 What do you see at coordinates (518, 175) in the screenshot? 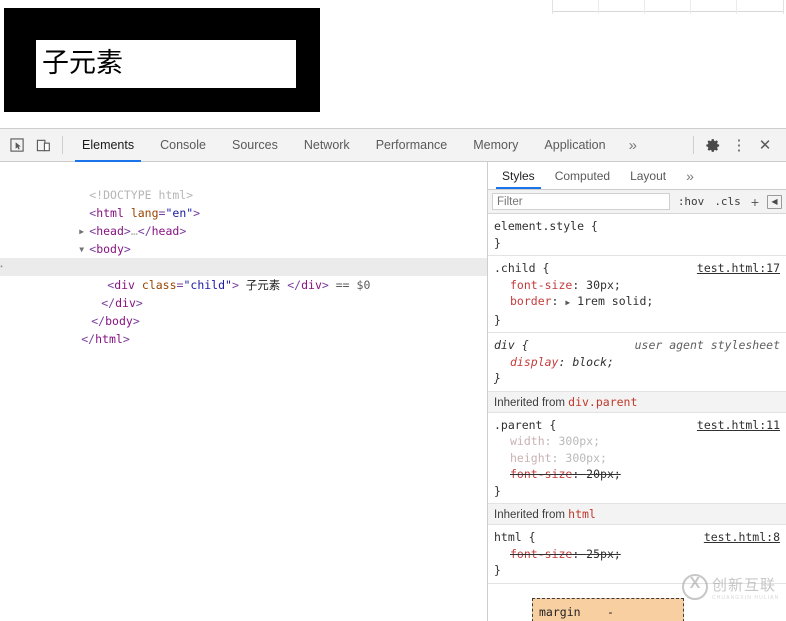
I see `tab-styles: Styles` at bounding box center [518, 175].